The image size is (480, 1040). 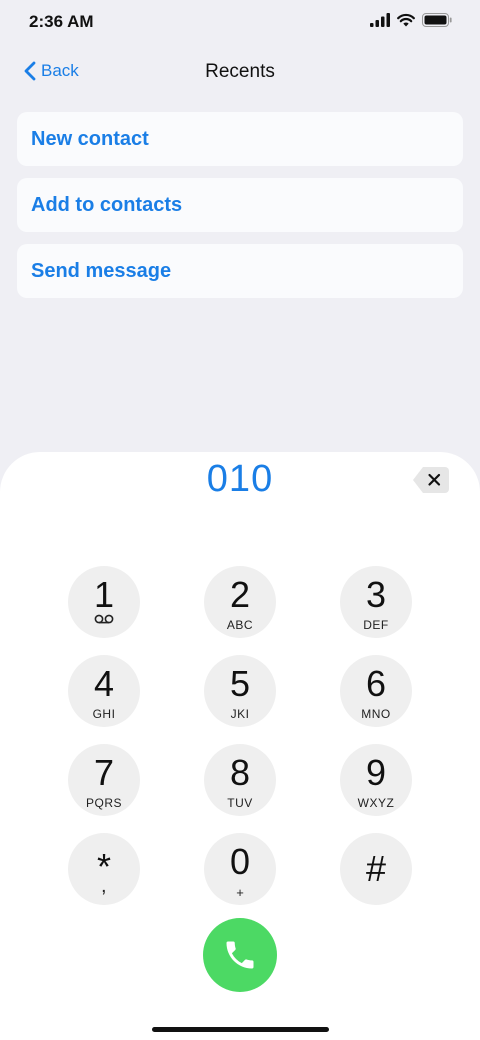 I want to click on key-5: 5 JKI, so click(x=240, y=691).